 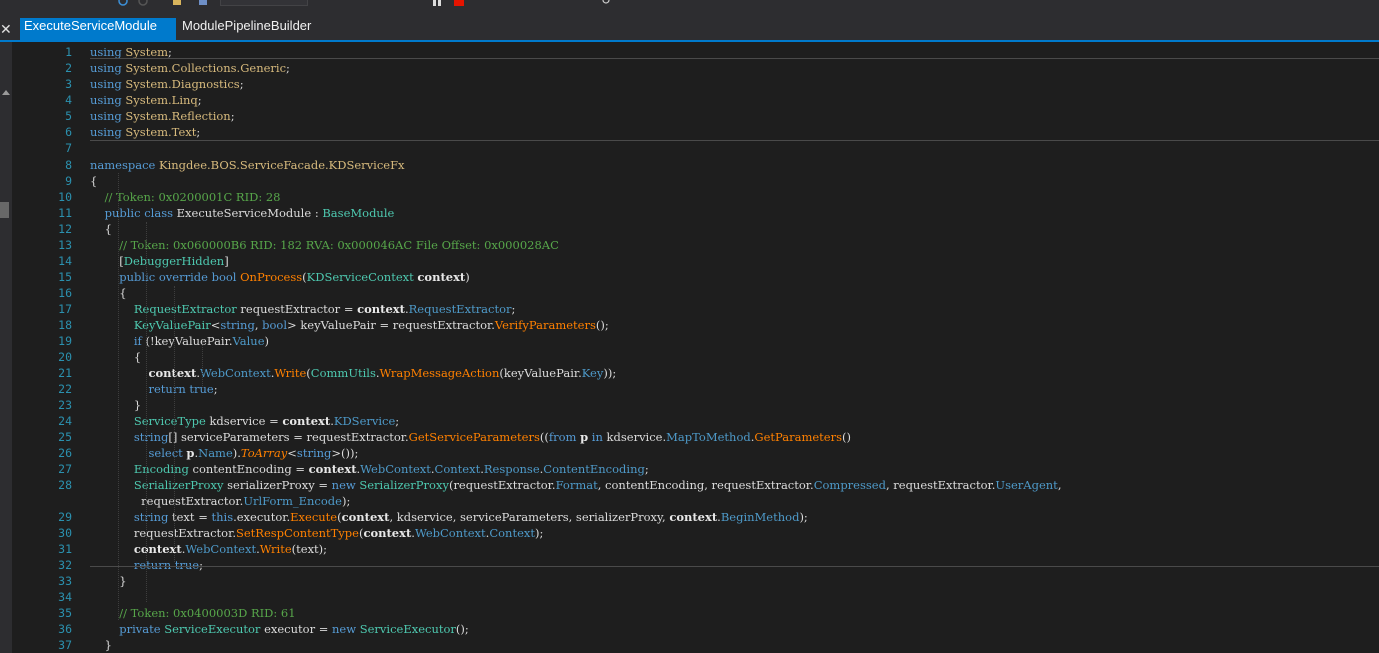 What do you see at coordinates (65, 597) in the screenshot?
I see `line-number: 34` at bounding box center [65, 597].